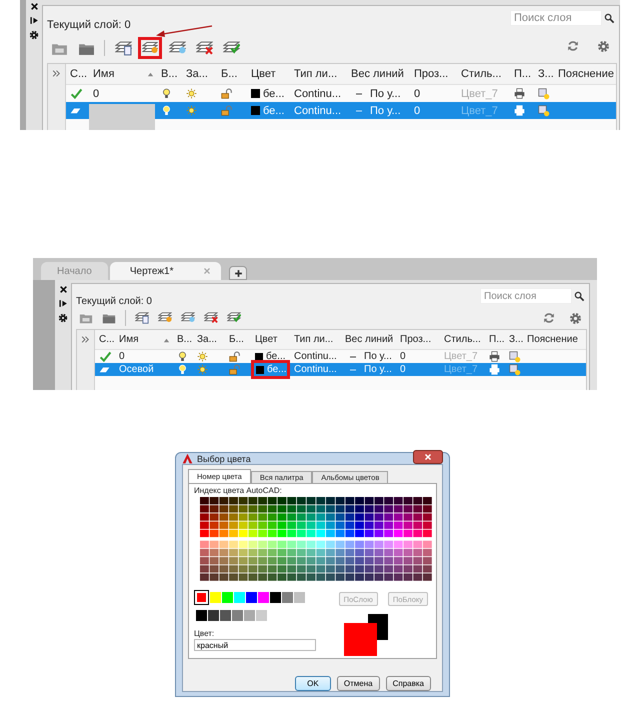  Describe the element at coordinates (234, 318) in the screenshot. I see `set-current-icon` at that location.